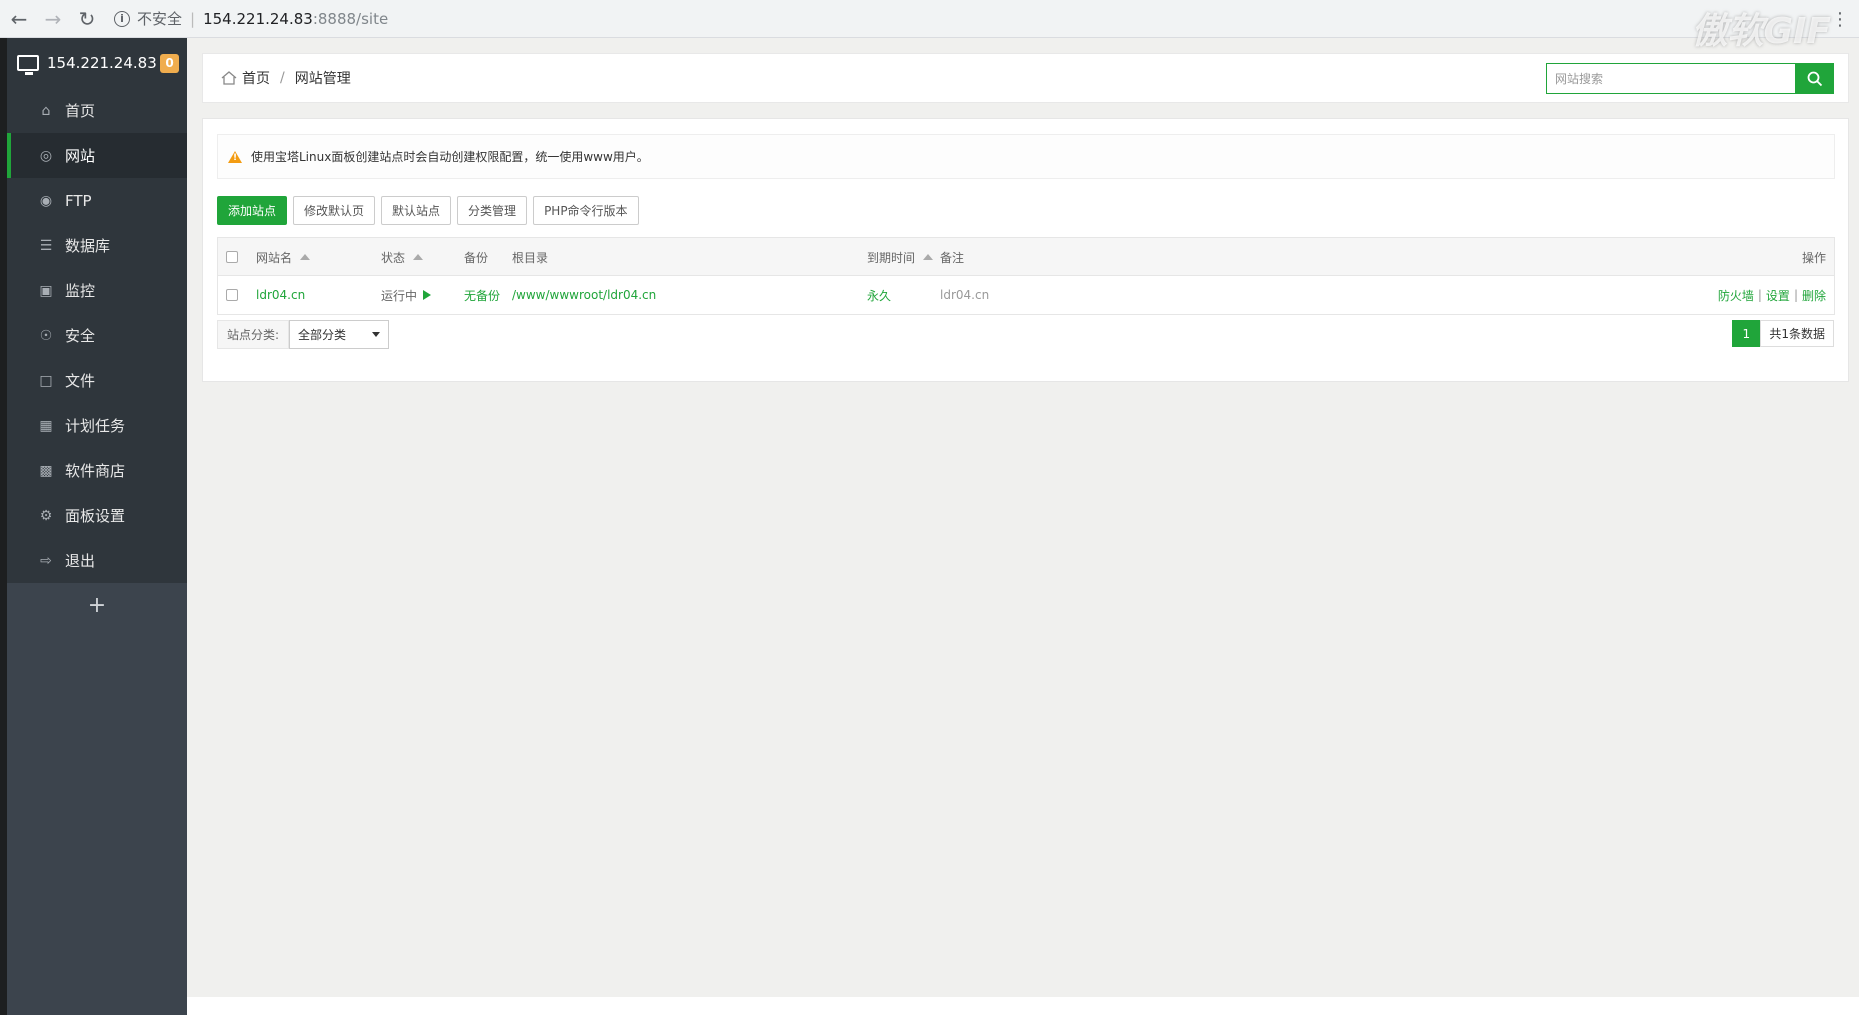 The width and height of the screenshot is (1859, 1015). I want to click on sidebar-item-home: ⌂ 首页, so click(97, 110).